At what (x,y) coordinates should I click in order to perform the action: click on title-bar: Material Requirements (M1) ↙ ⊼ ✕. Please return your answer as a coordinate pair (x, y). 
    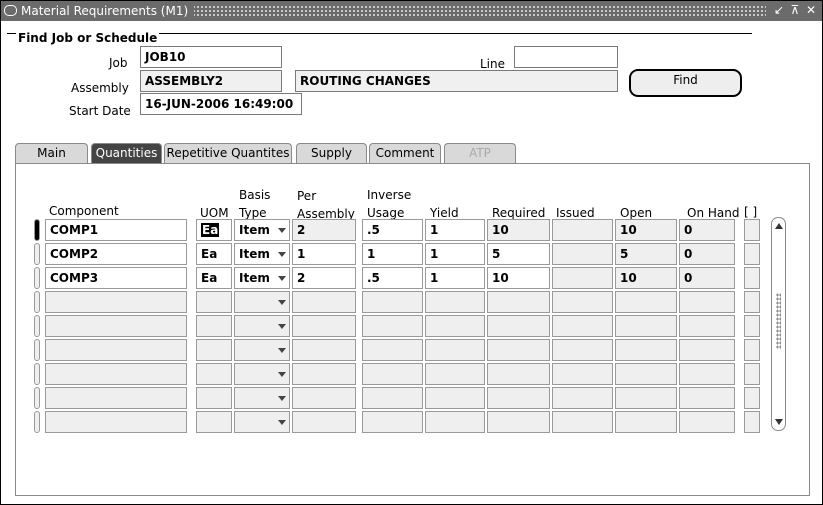
    Looking at the image, I should click on (411, 11).